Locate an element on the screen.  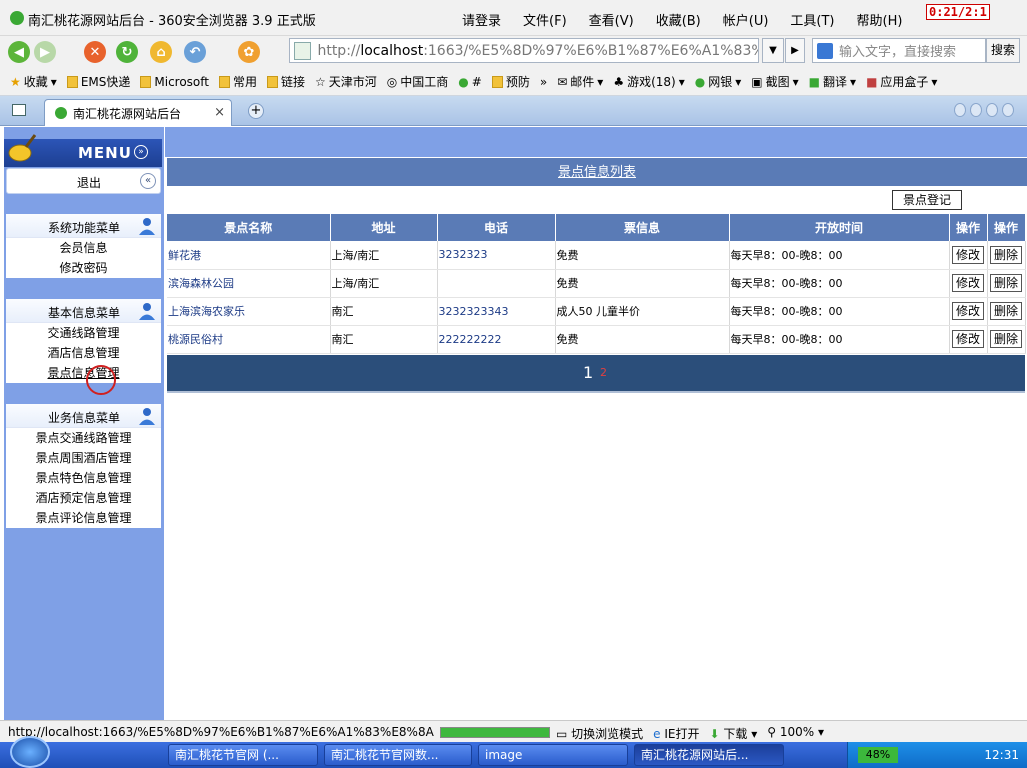
bookmark-common: 常用 is located at coordinates (237, 81).